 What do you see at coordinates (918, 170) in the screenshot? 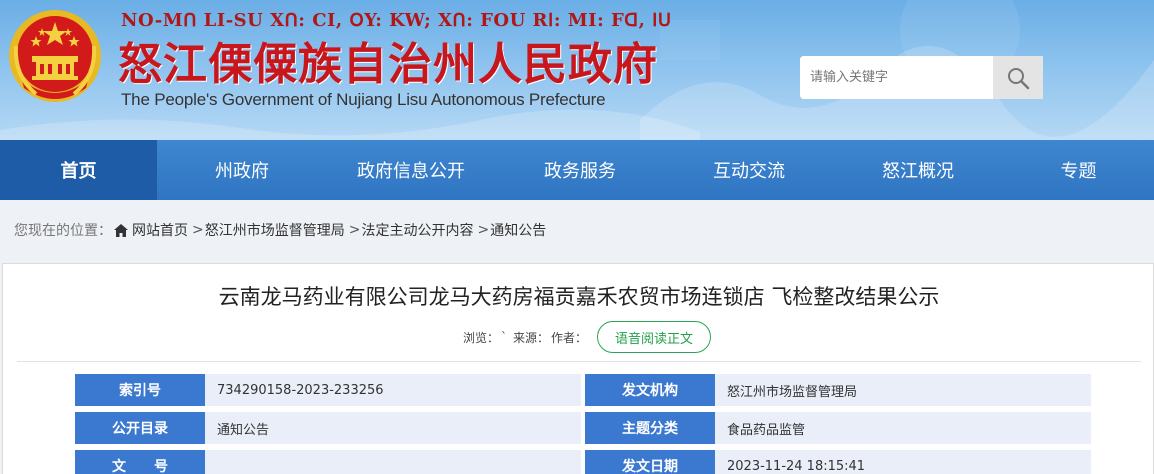
I see `nav-item-nujiang-overview: 怒江概况` at bounding box center [918, 170].